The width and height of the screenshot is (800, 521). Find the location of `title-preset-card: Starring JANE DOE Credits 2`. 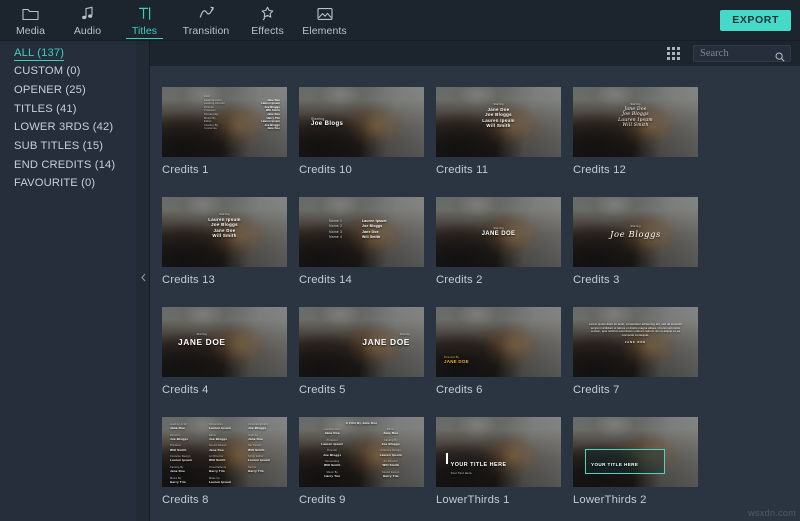

title-preset-card: Starring JANE DOE Credits 2 is located at coordinates (504, 242).